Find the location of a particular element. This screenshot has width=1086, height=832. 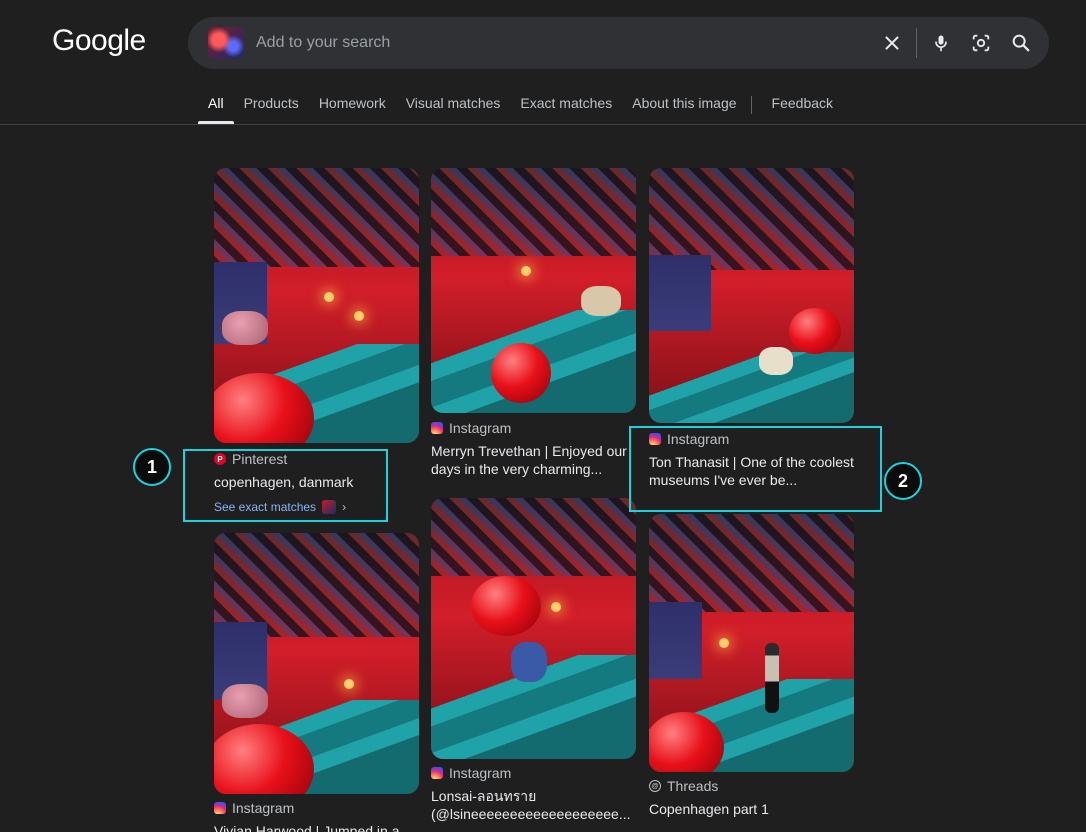

search-icon is located at coordinates (1021, 43).